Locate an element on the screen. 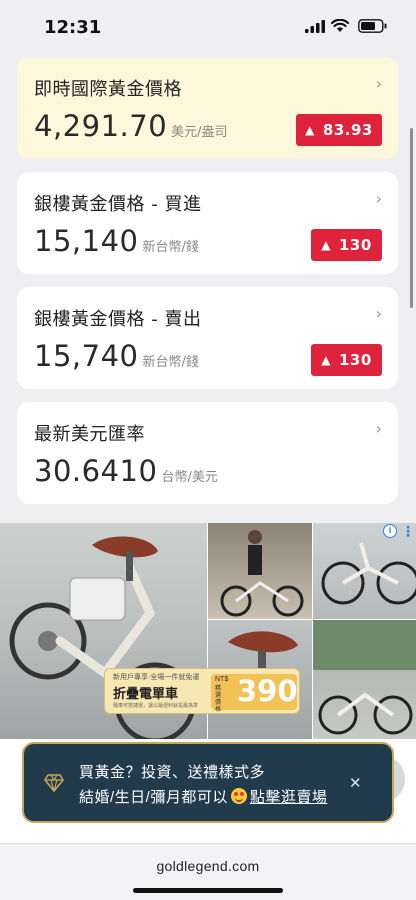 Image resolution: width=416 pixels, height=900 pixels. card-title: 銀樓黃金價格 - 賣出 is located at coordinates (118, 319).